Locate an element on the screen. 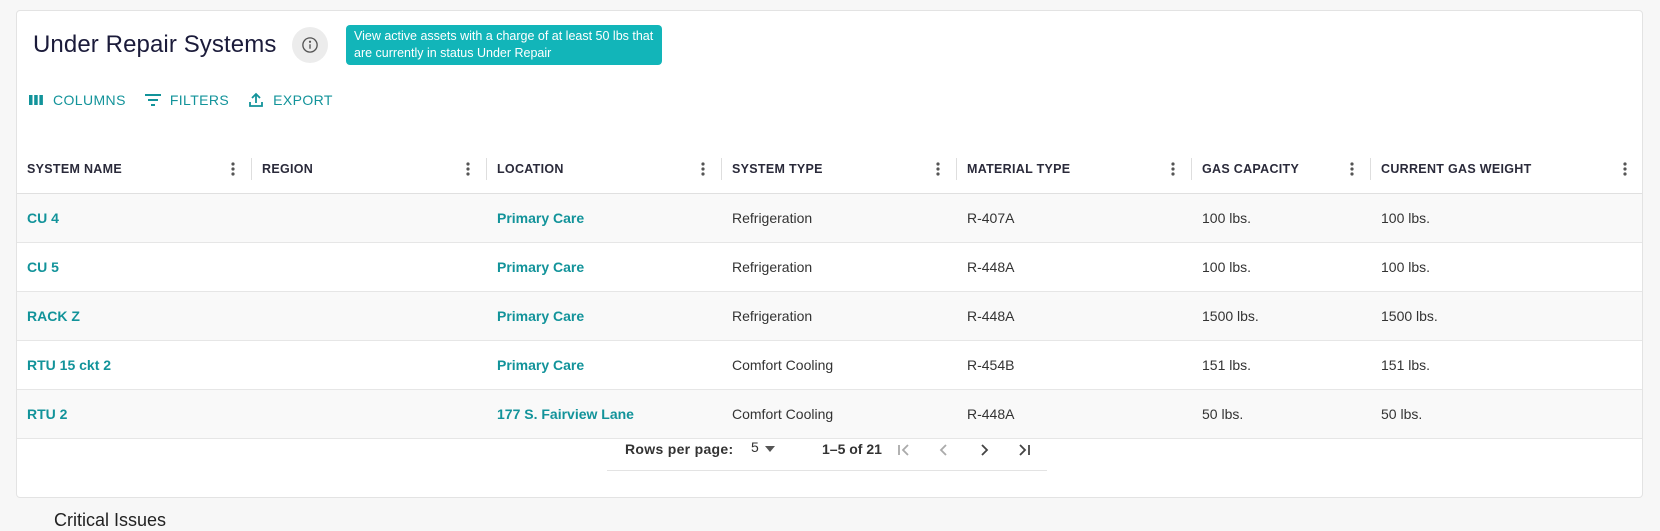 The width and height of the screenshot is (1660, 531). system-name-link: RACK Z is located at coordinates (134, 316).